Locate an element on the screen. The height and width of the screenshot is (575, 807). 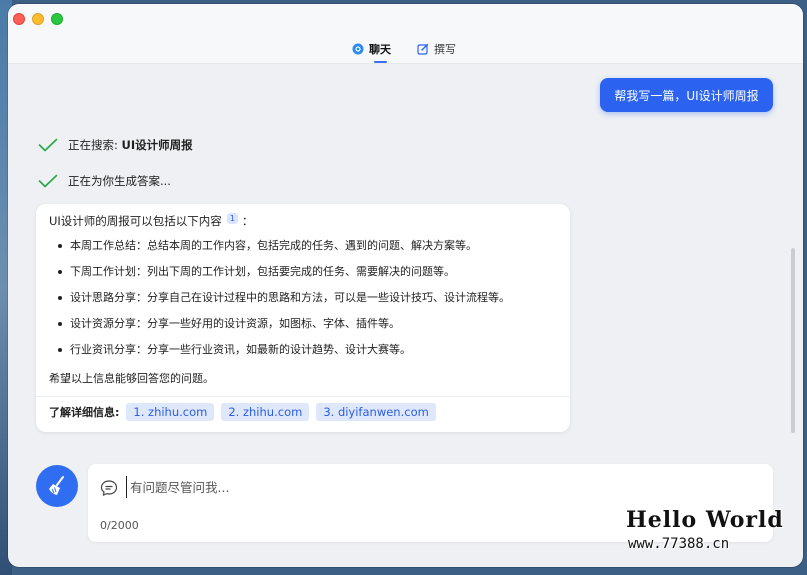
list-item: 设计思路分享：分享自己在设计过程中的思路和方法，可以是一些设计技巧、设计流程等。 is located at coordinates (284, 303).